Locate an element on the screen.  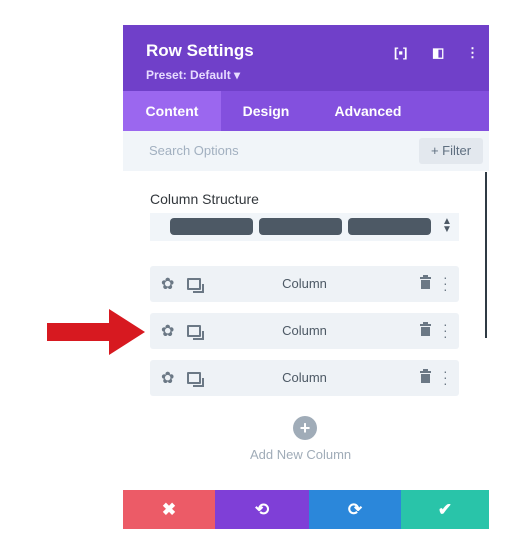
search-input: Search Options is located at coordinates (194, 150).